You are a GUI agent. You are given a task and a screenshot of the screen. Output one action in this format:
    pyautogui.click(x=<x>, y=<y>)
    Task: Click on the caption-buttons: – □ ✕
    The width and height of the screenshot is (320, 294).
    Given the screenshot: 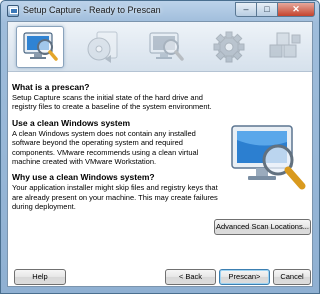 What is the action you would take?
    pyautogui.click(x=275, y=10)
    